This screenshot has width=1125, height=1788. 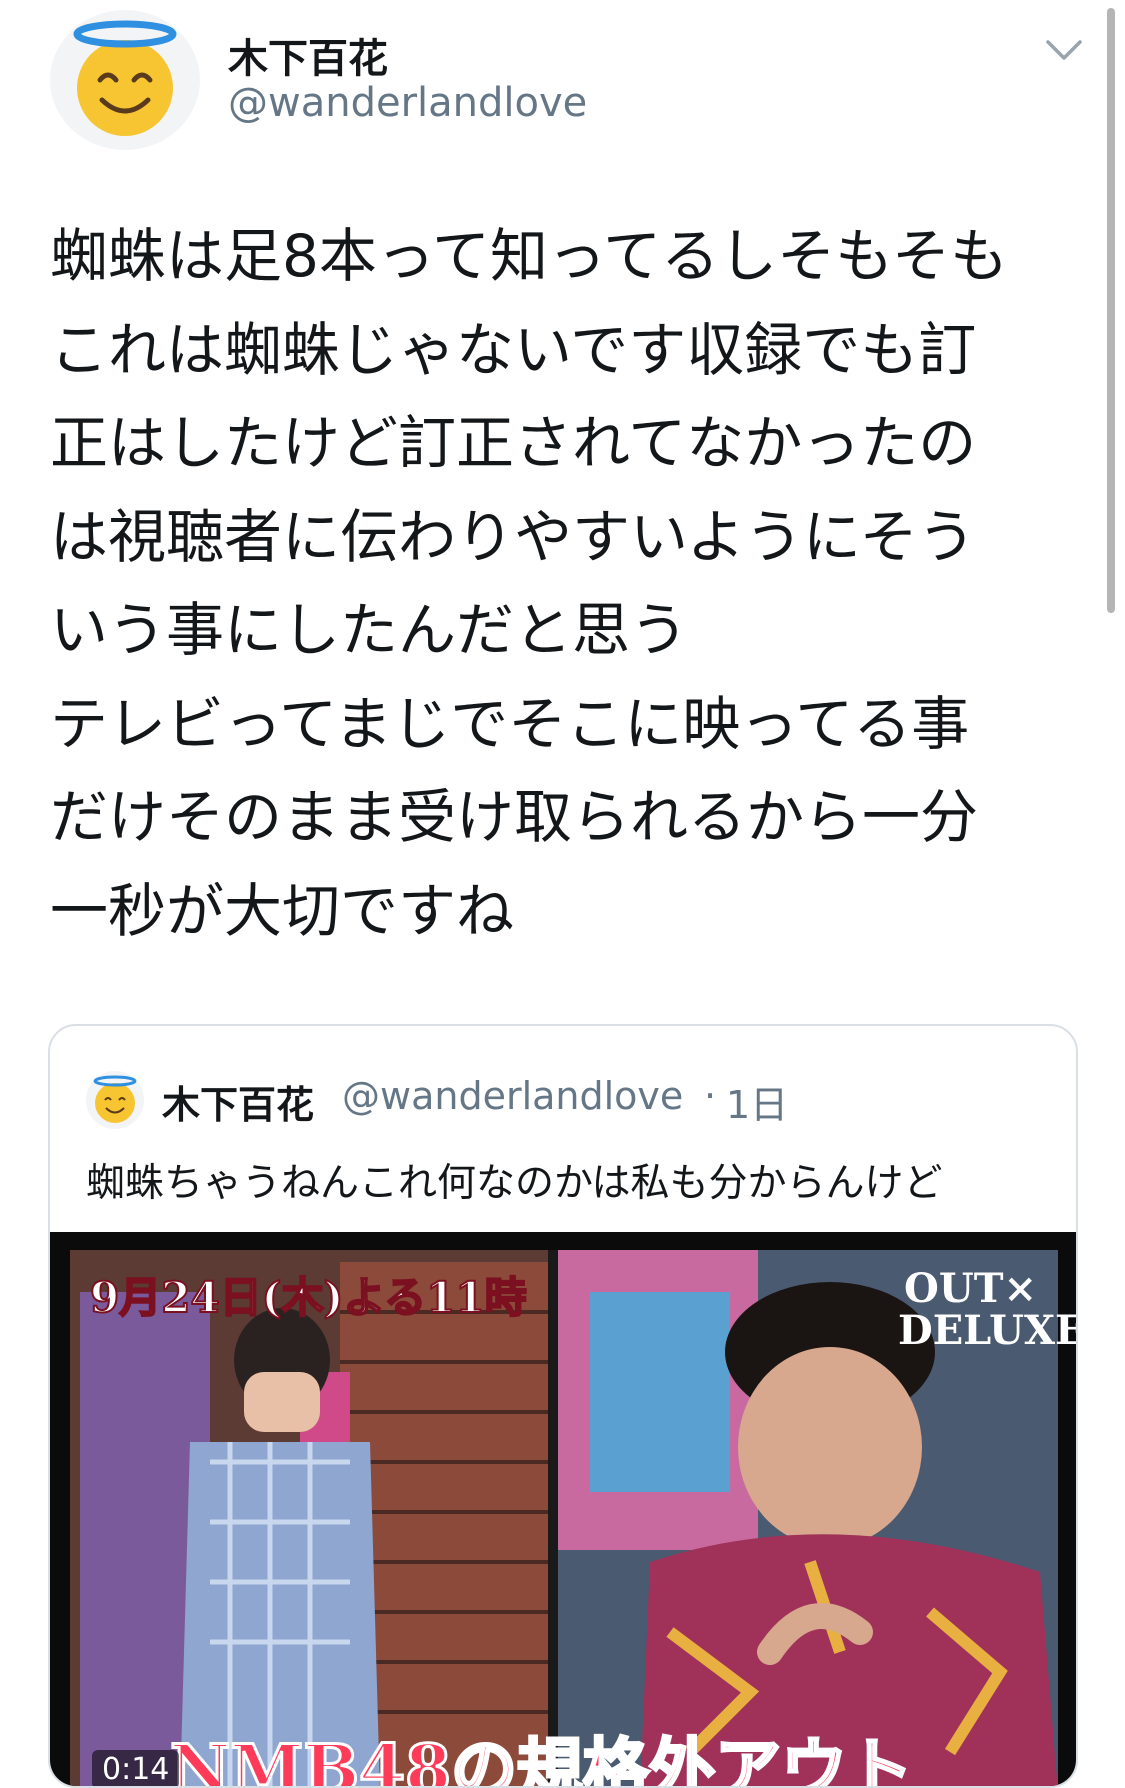 I want to click on video-date-overlay: 9月24日(木)よる11時, so click(x=308, y=1297).